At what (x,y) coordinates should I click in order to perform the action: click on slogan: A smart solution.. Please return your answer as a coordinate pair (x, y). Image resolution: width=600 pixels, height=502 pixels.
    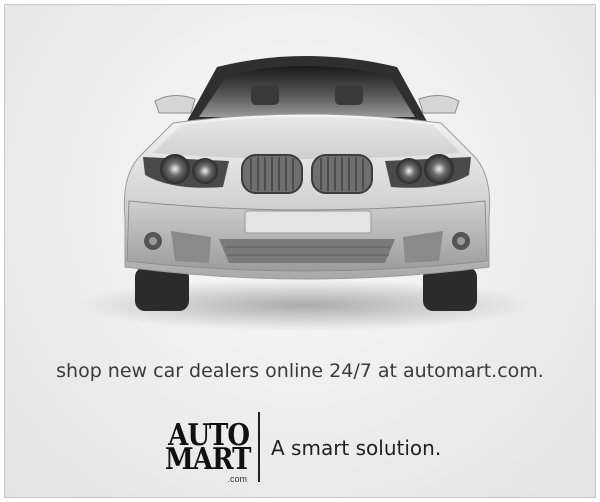
    Looking at the image, I should click on (356, 448).